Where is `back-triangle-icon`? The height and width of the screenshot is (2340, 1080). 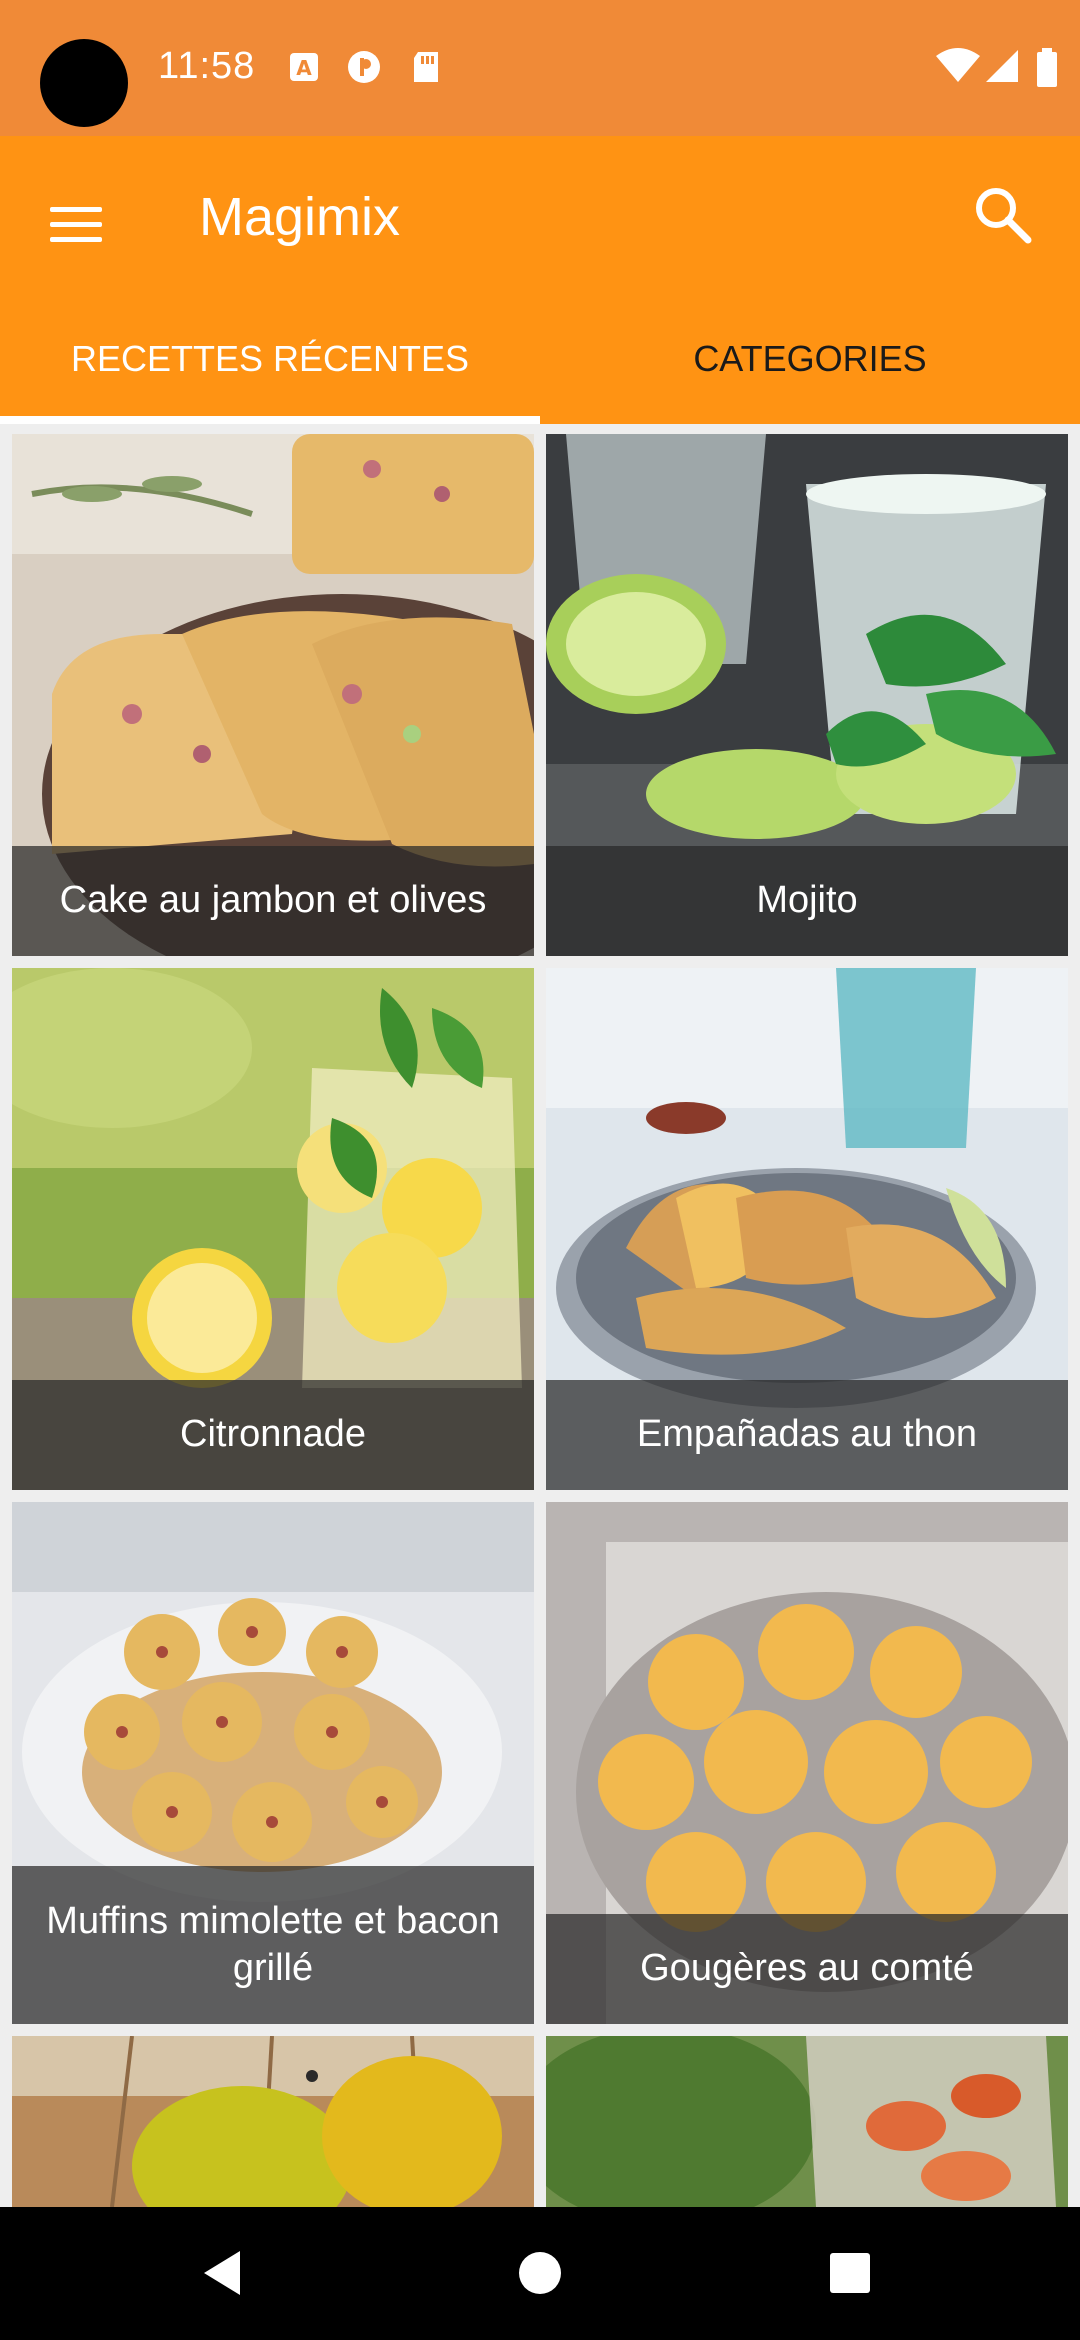 back-triangle-icon is located at coordinates (226, 2273).